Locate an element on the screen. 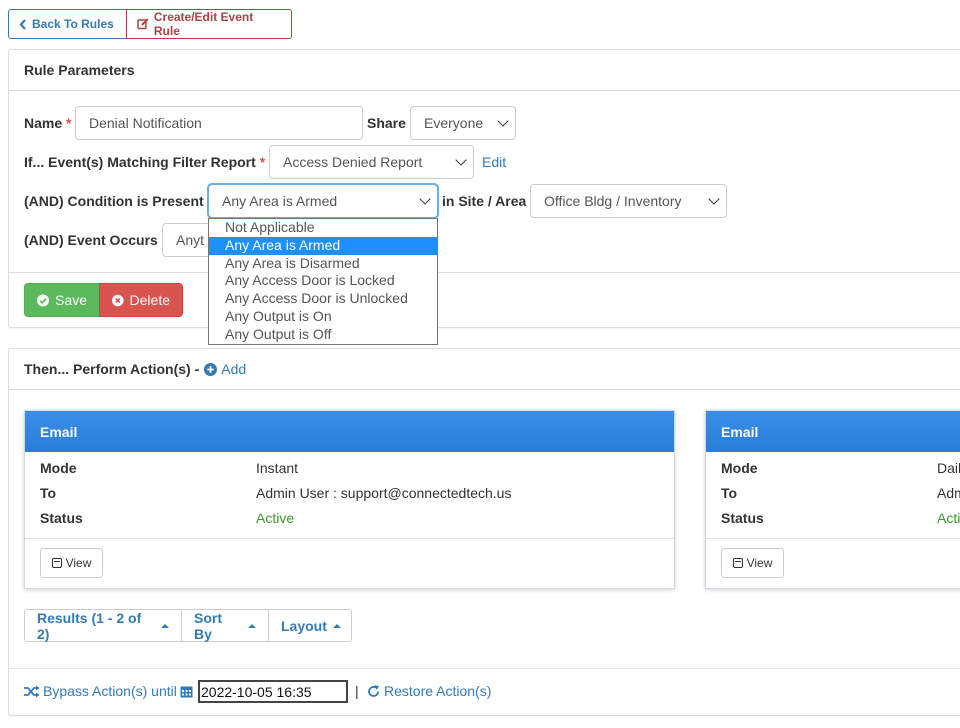 The width and height of the screenshot is (960, 728). condition-select-value: Any Area is Armed is located at coordinates (280, 201).